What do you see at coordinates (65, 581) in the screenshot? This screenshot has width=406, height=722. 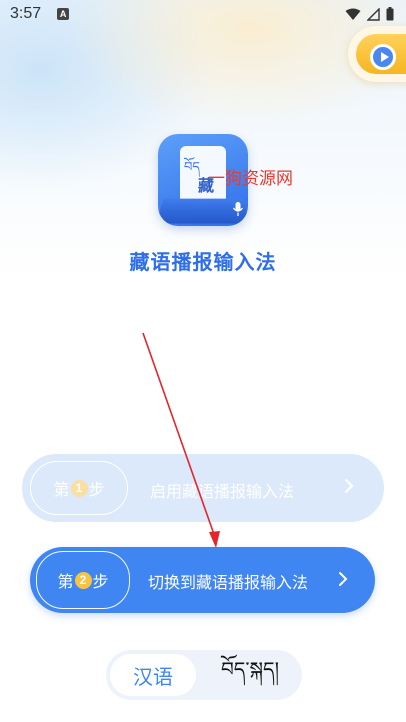 I see `step-2-prefix: 第` at bounding box center [65, 581].